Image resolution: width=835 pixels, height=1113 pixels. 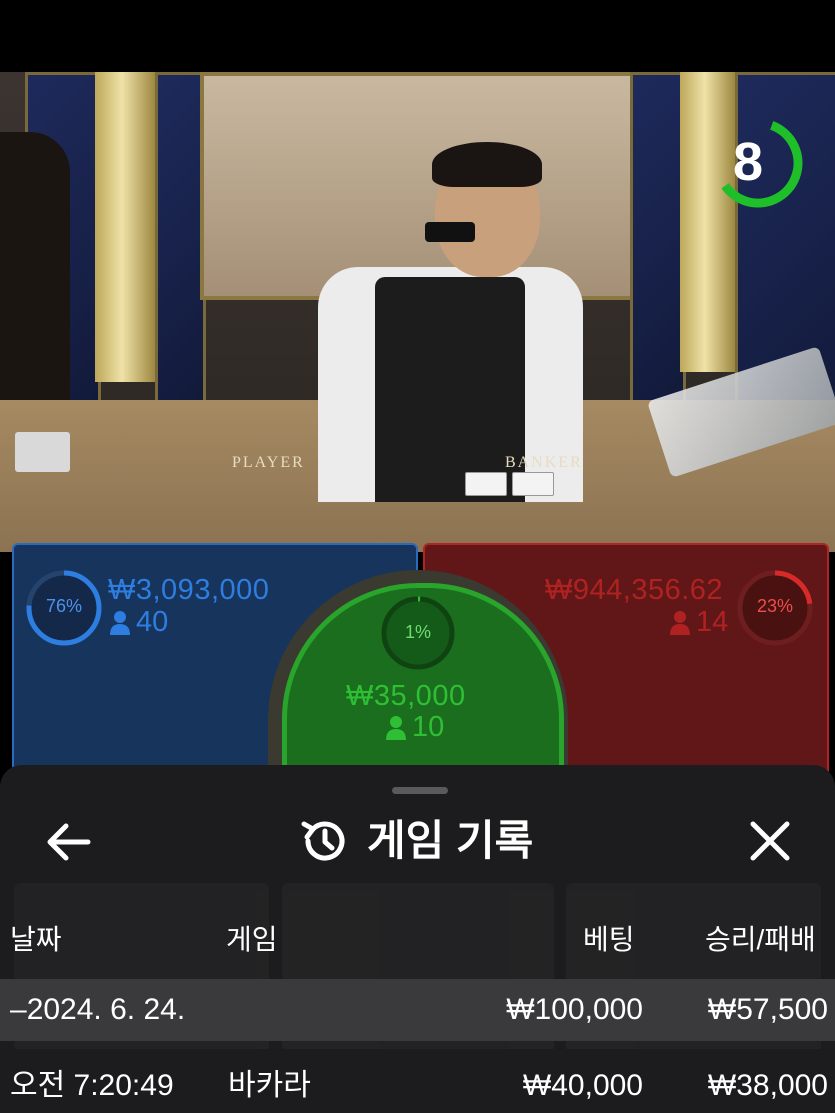 I want to click on column-header-game: 게임, so click(x=252, y=939).